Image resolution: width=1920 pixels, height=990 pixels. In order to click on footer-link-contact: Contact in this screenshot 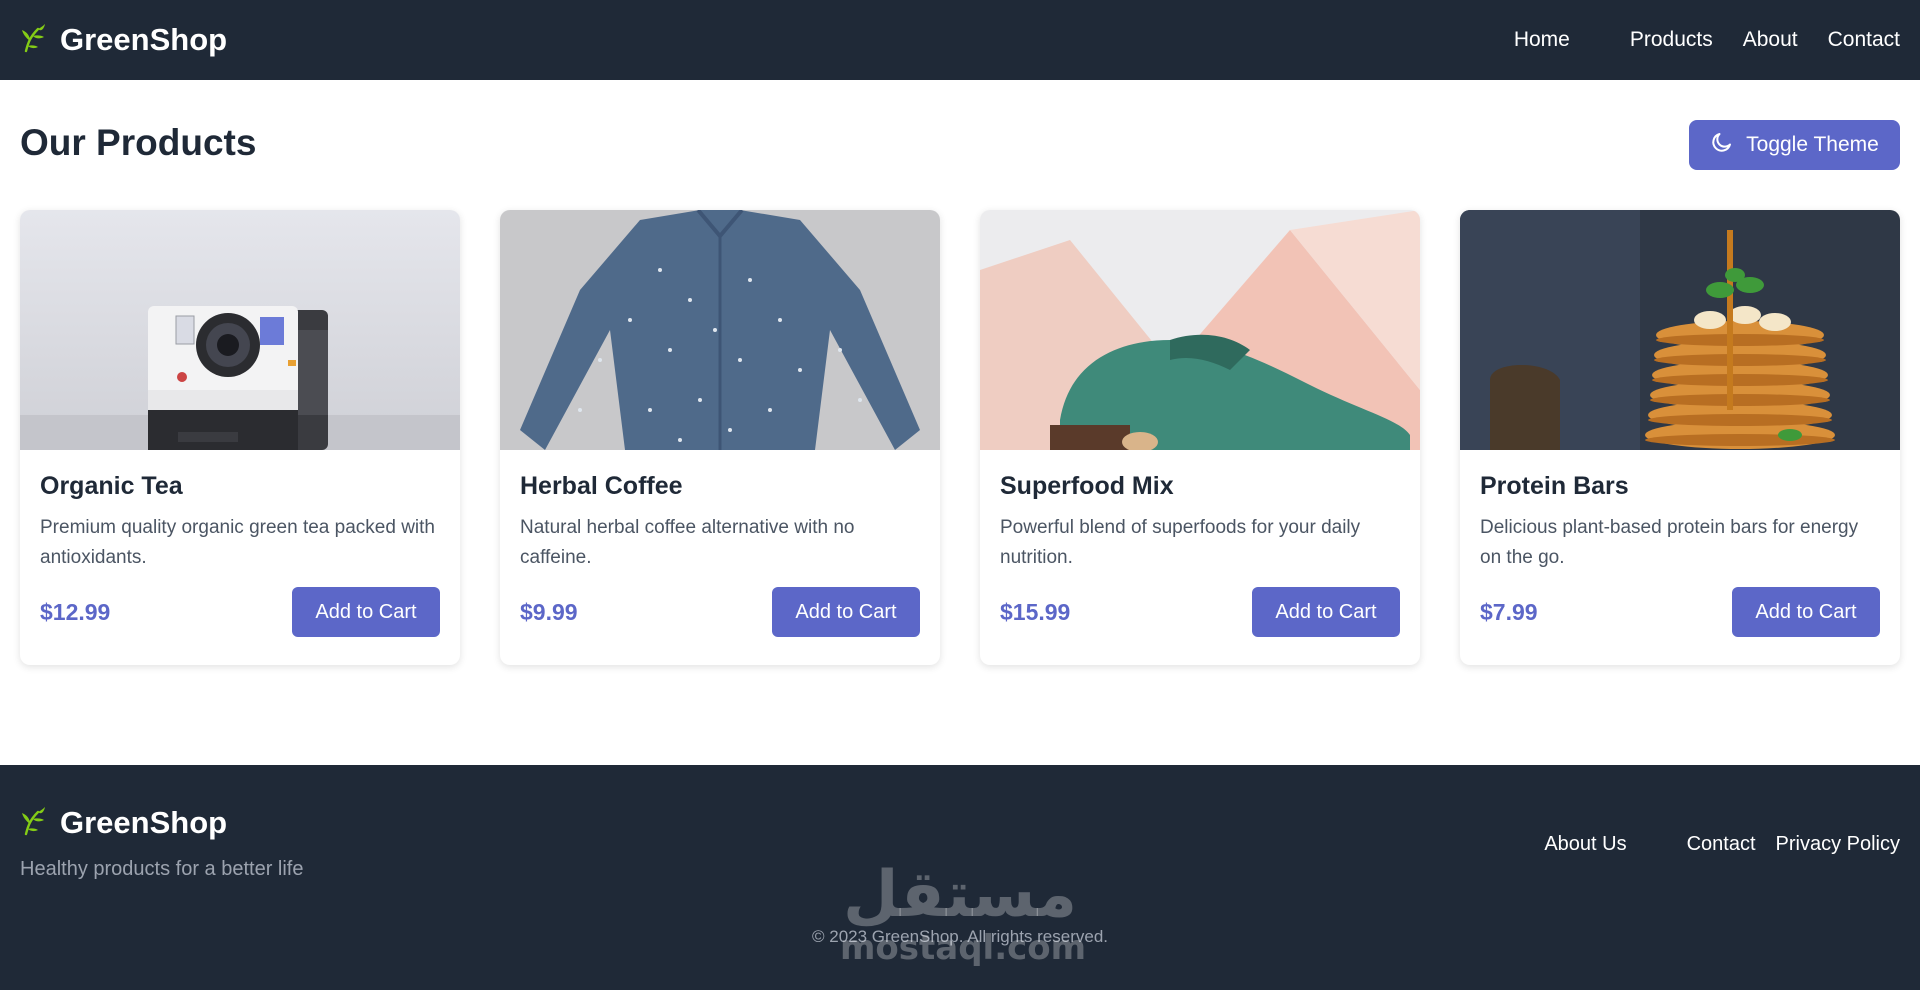, I will do `click(1721, 844)`.